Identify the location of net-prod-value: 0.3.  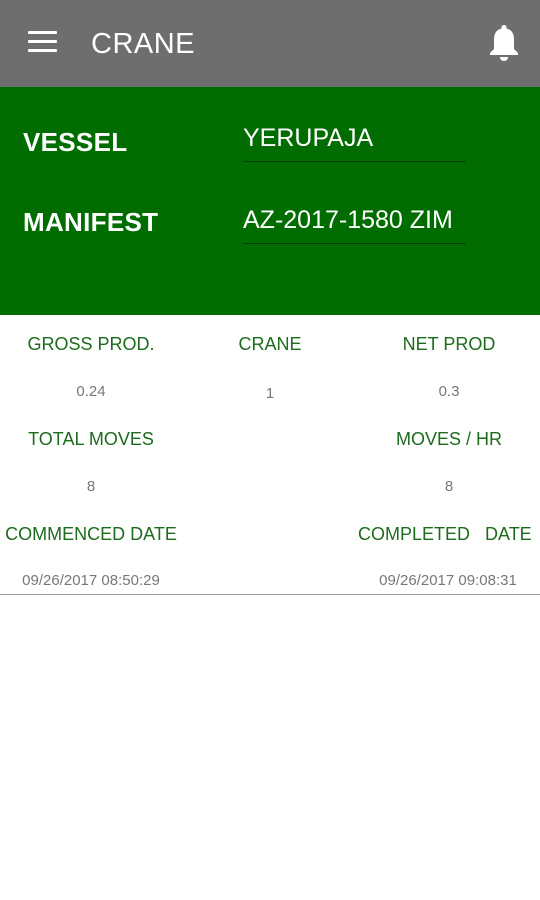
(449, 391).